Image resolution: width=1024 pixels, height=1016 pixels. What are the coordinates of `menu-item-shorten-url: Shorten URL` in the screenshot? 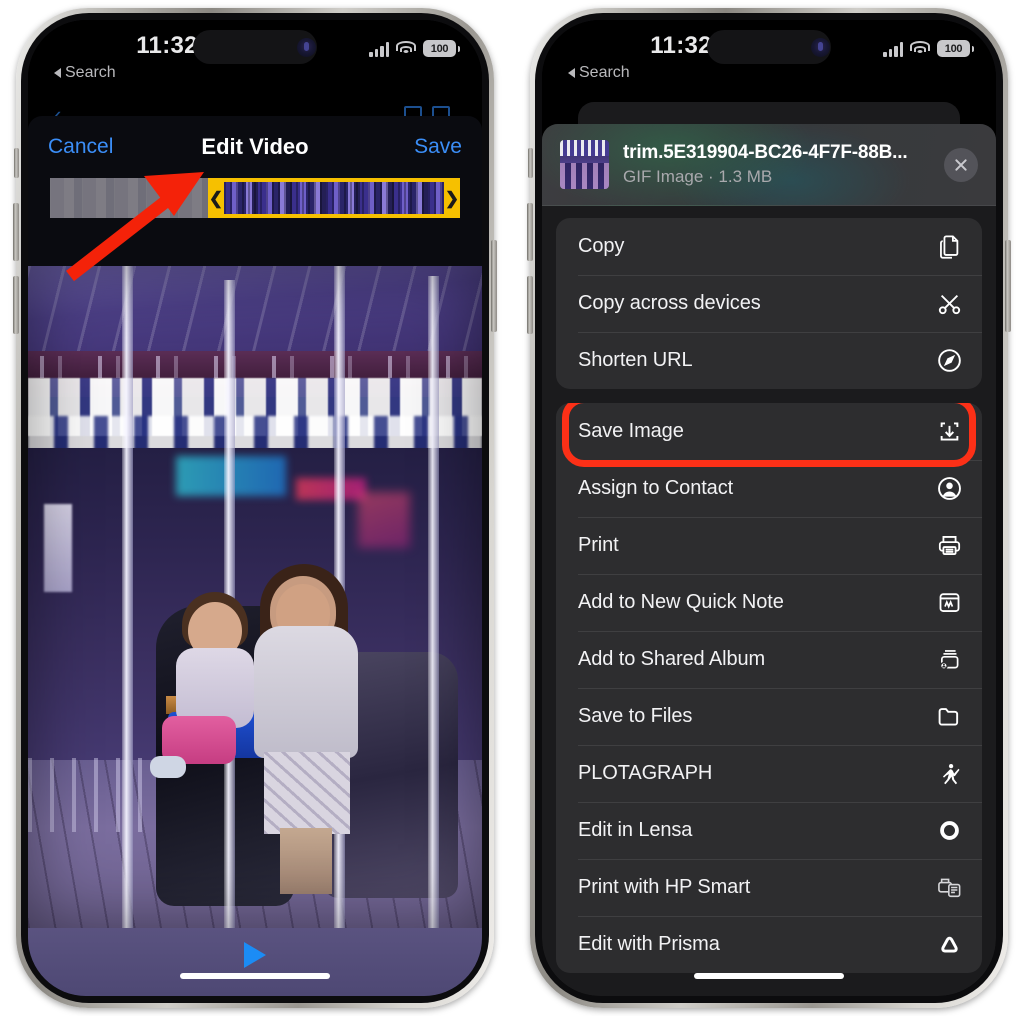 It's located at (769, 360).